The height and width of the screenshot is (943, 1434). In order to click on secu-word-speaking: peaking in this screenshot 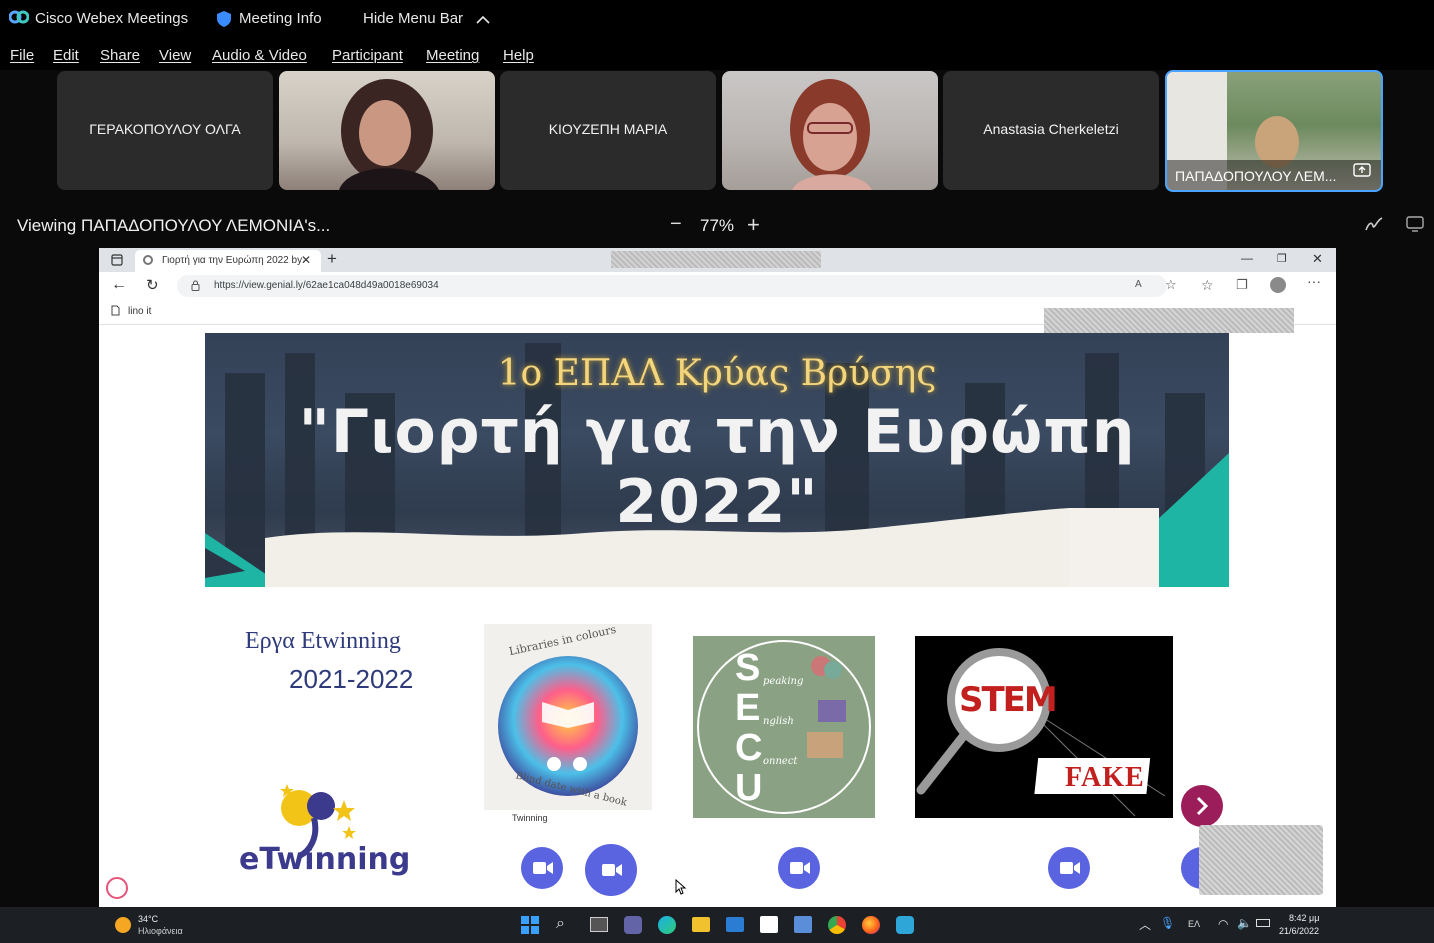, I will do `click(783, 681)`.